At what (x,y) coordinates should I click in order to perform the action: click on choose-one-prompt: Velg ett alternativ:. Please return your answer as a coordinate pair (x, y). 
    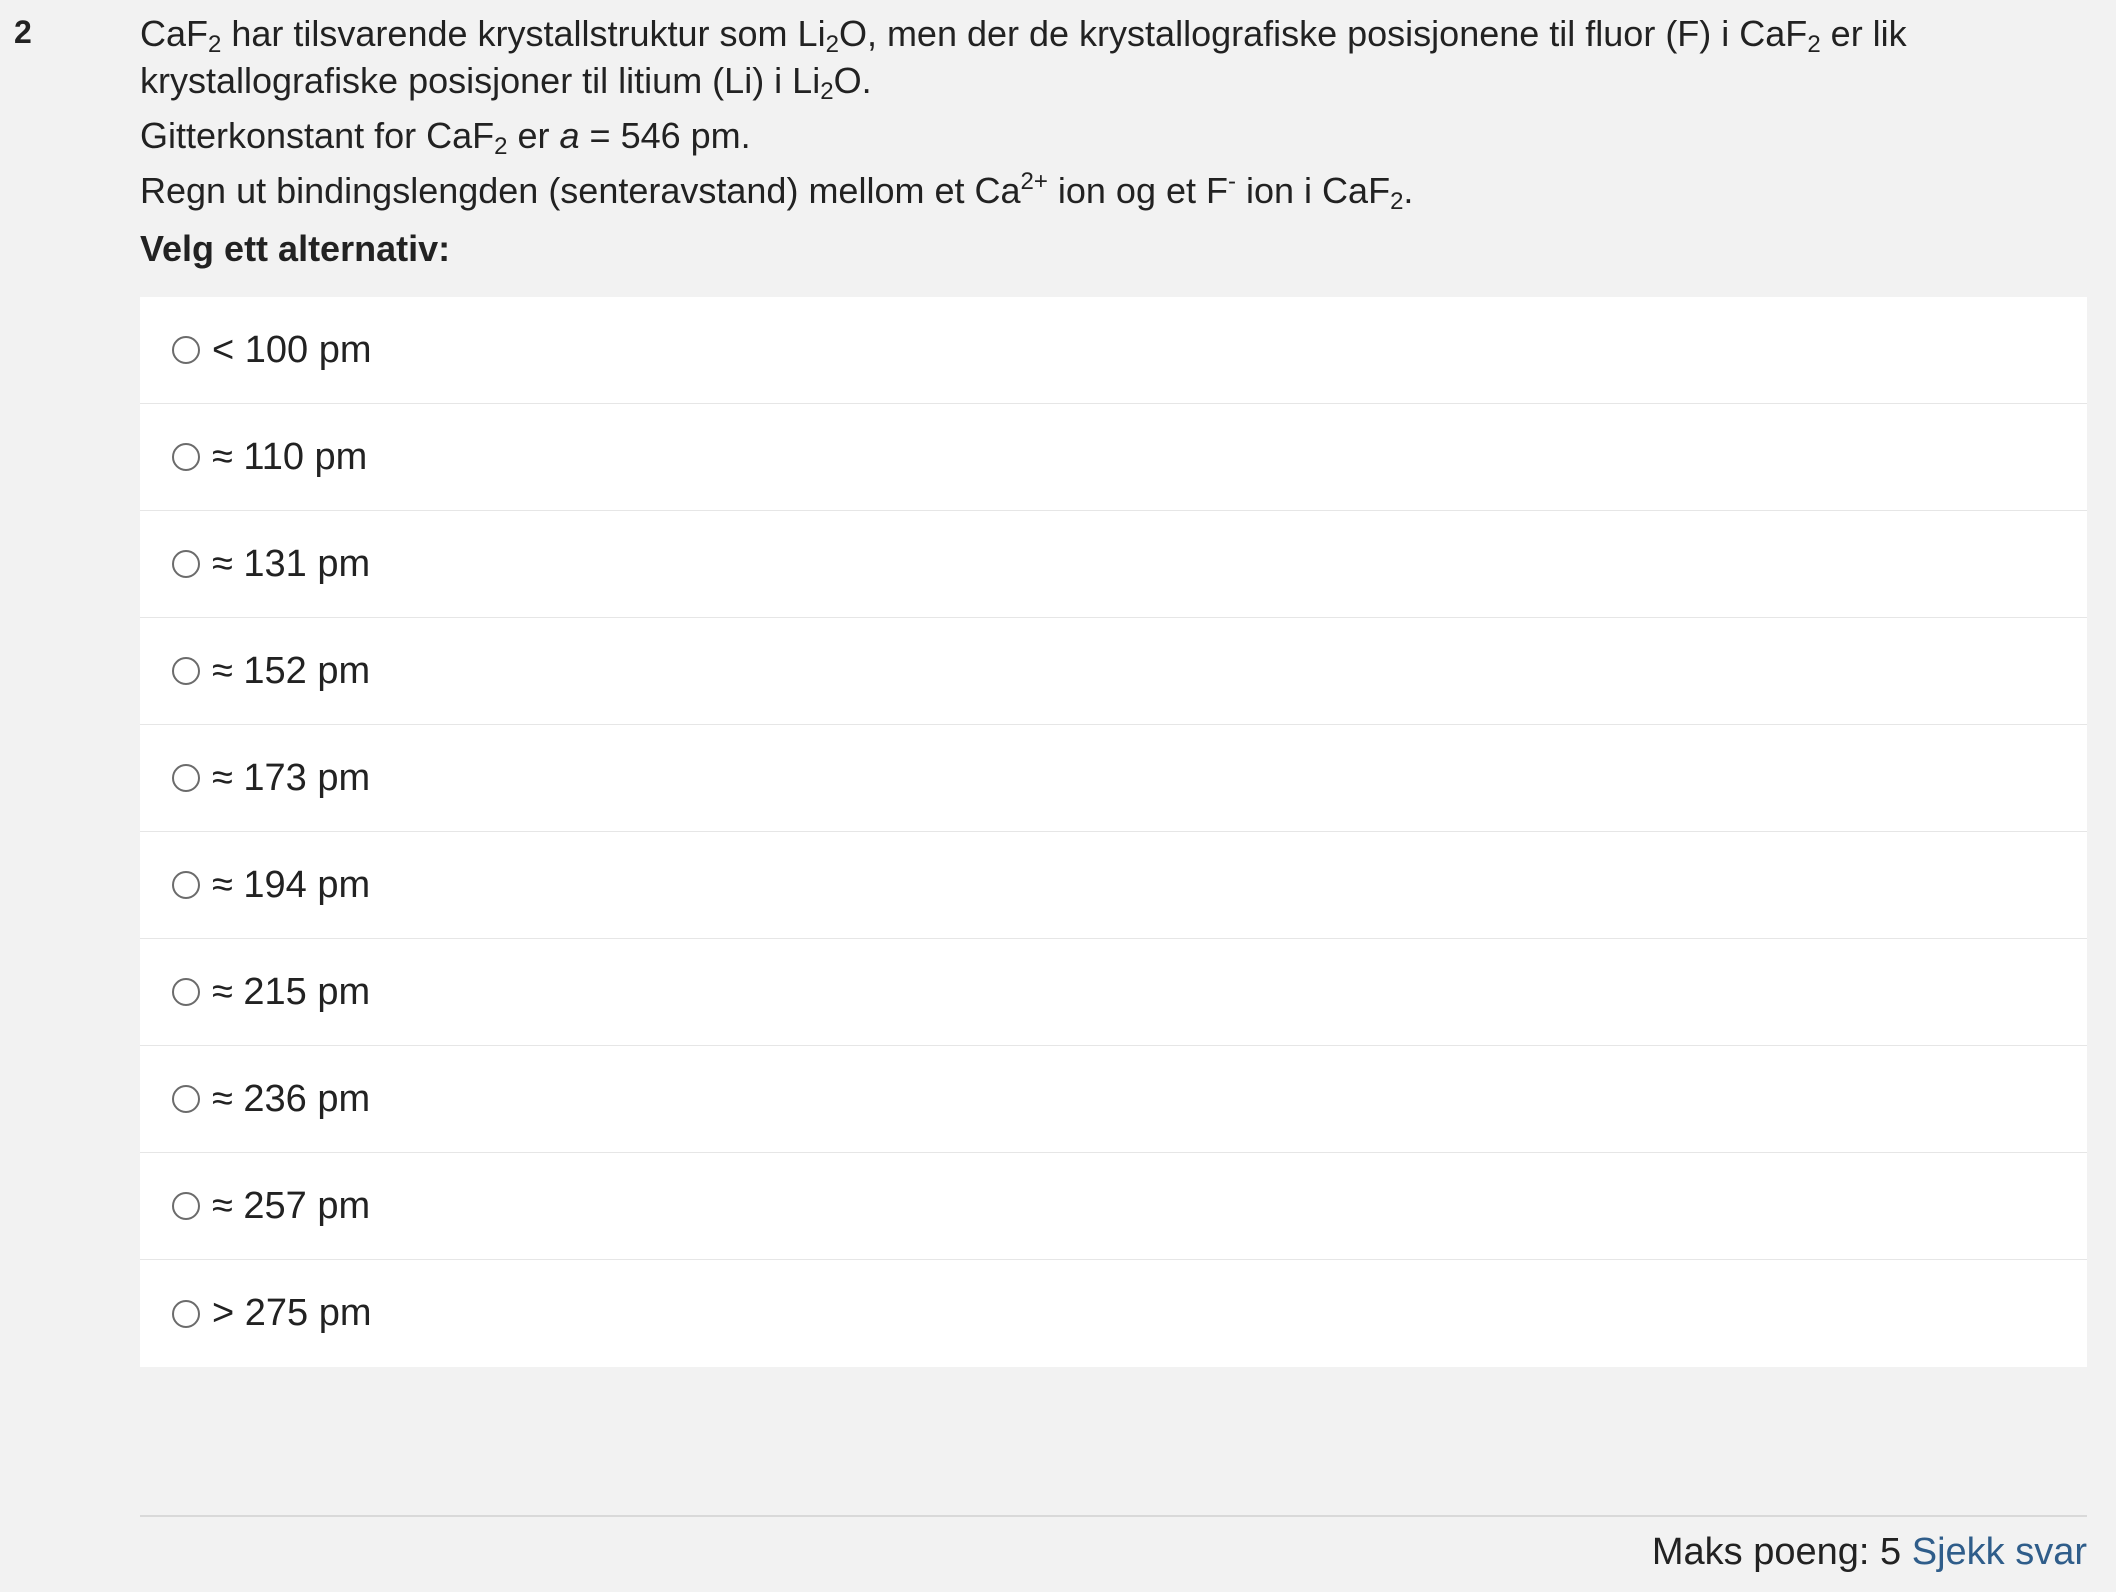
    Looking at the image, I should click on (295, 248).